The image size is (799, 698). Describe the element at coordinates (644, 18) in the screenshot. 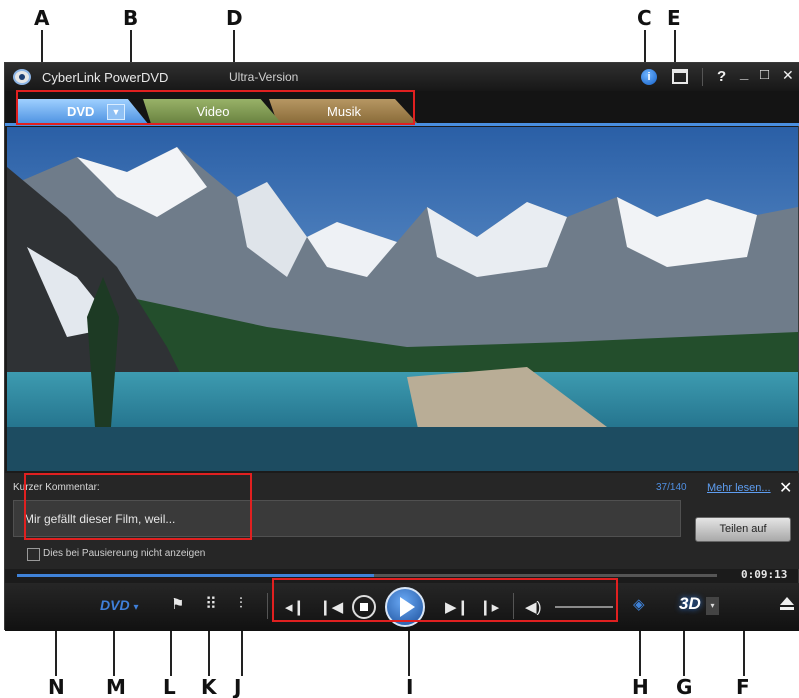

I see `callout-c: C` at that location.